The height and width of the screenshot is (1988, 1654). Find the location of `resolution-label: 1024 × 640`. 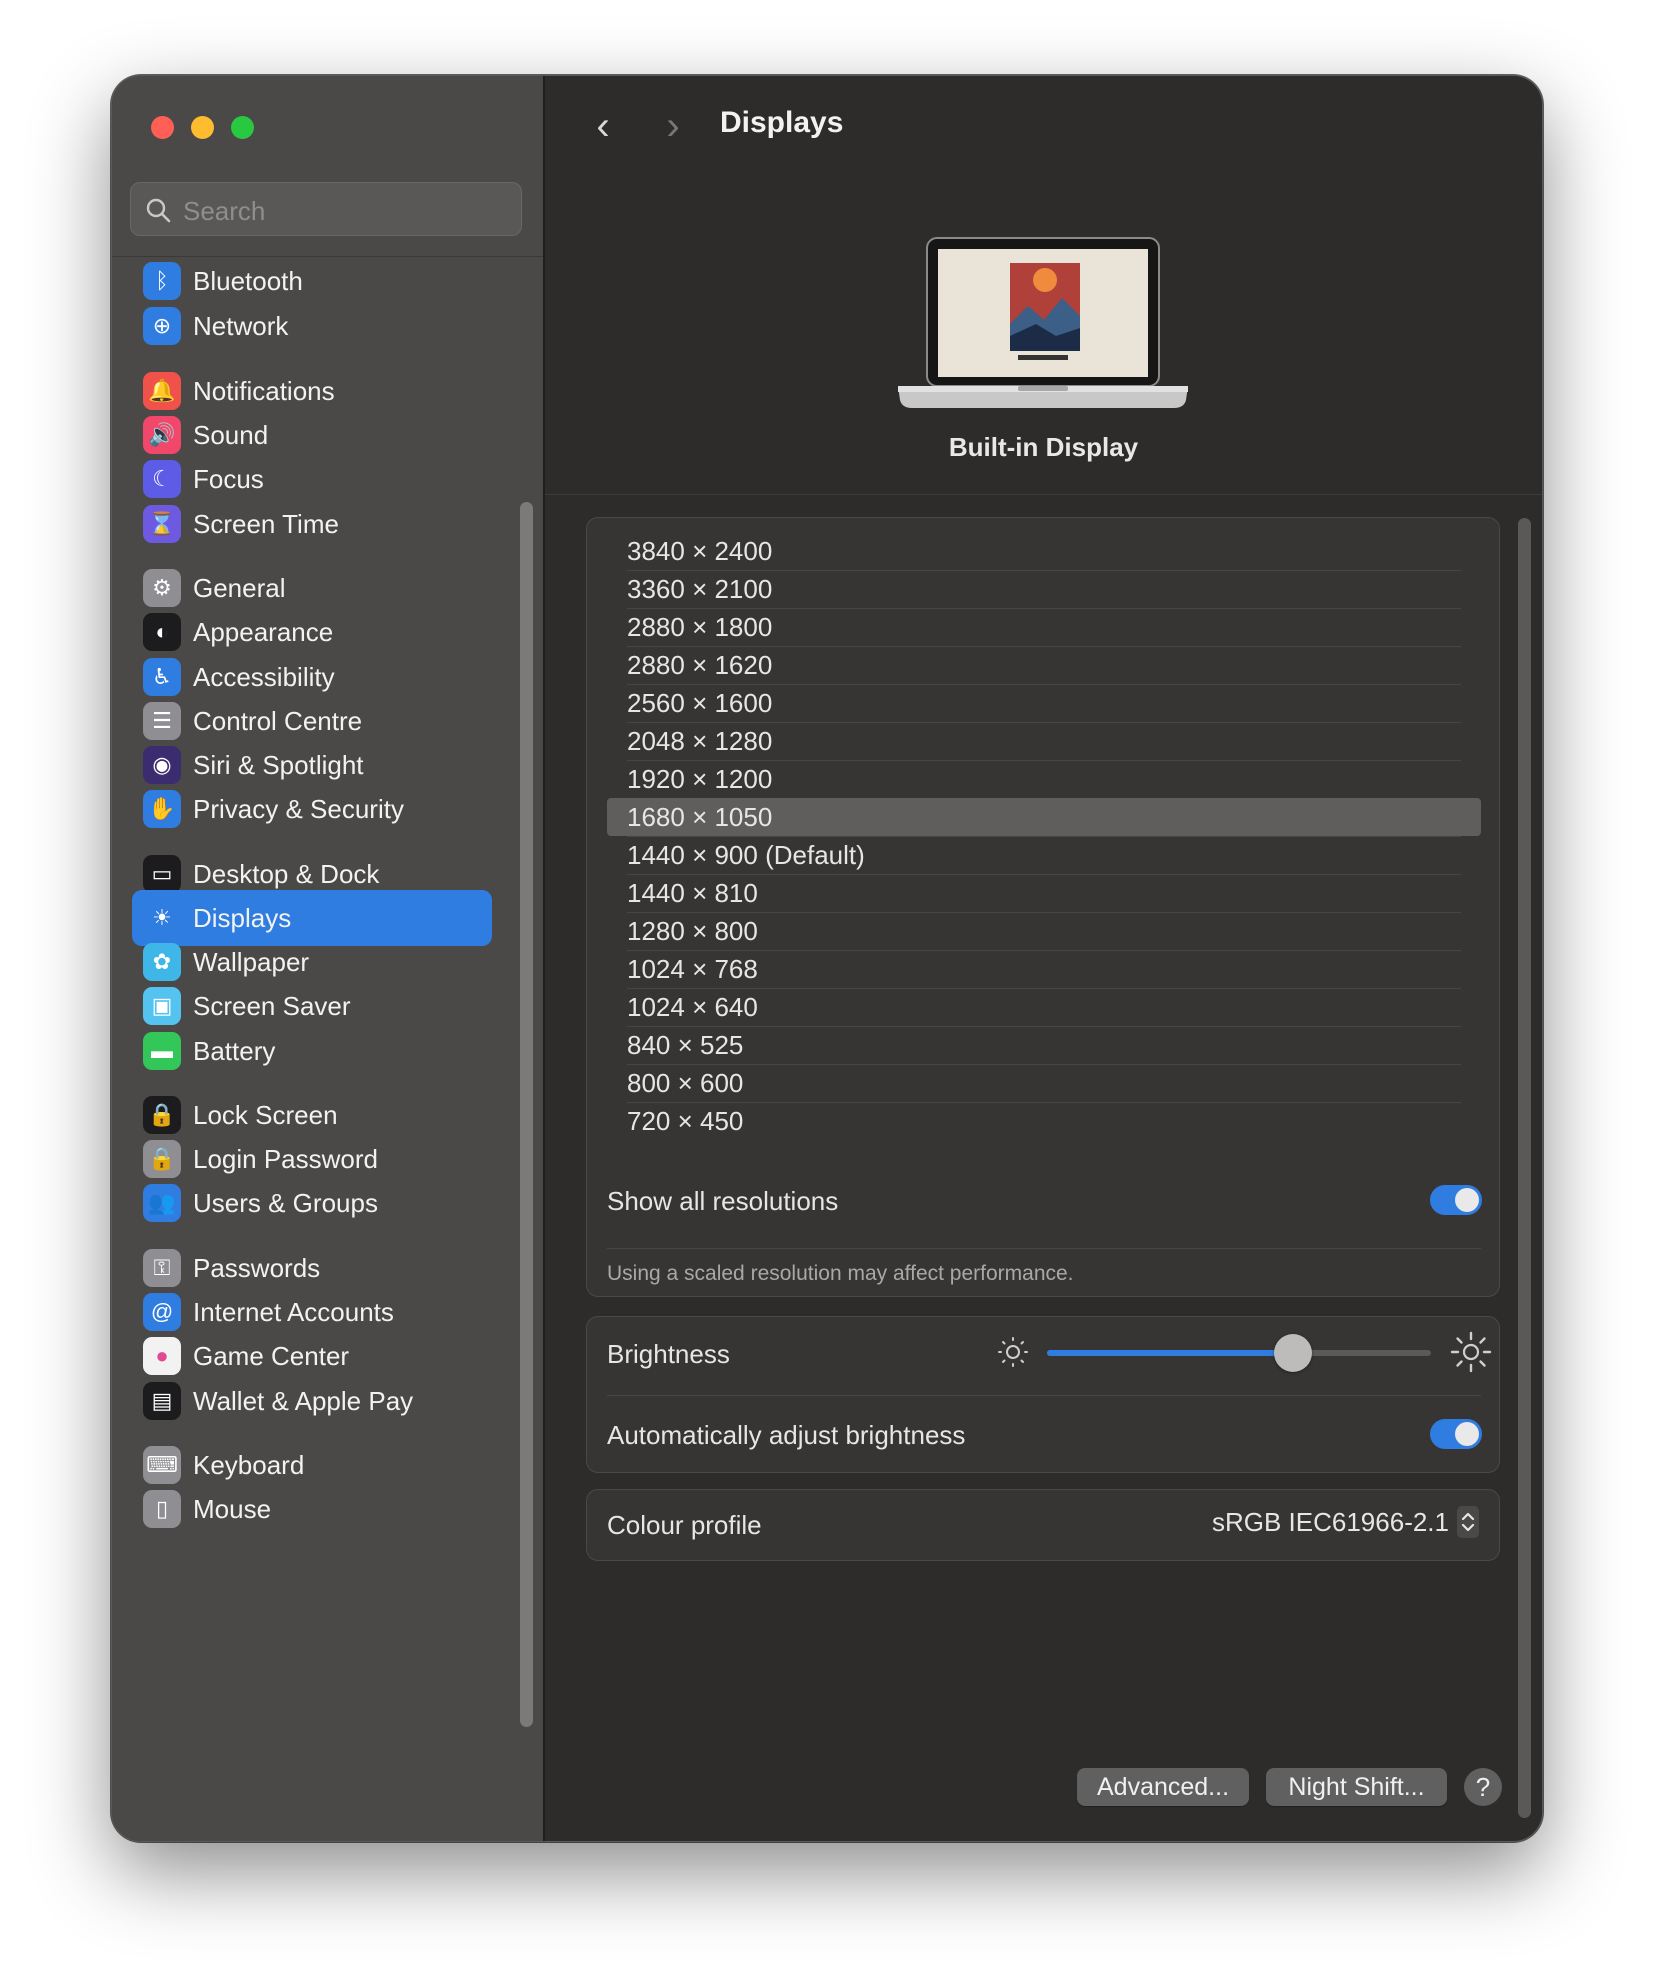

resolution-label: 1024 × 640 is located at coordinates (692, 1006).